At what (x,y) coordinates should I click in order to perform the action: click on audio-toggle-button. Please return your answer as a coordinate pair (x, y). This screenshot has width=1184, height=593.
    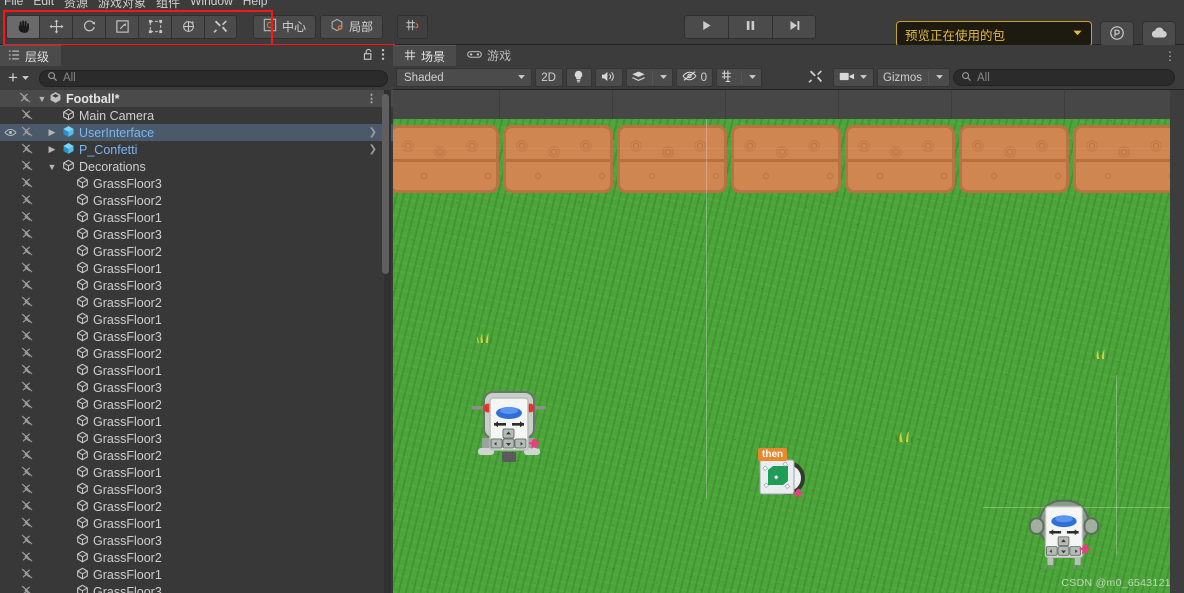
    Looking at the image, I should click on (608, 77).